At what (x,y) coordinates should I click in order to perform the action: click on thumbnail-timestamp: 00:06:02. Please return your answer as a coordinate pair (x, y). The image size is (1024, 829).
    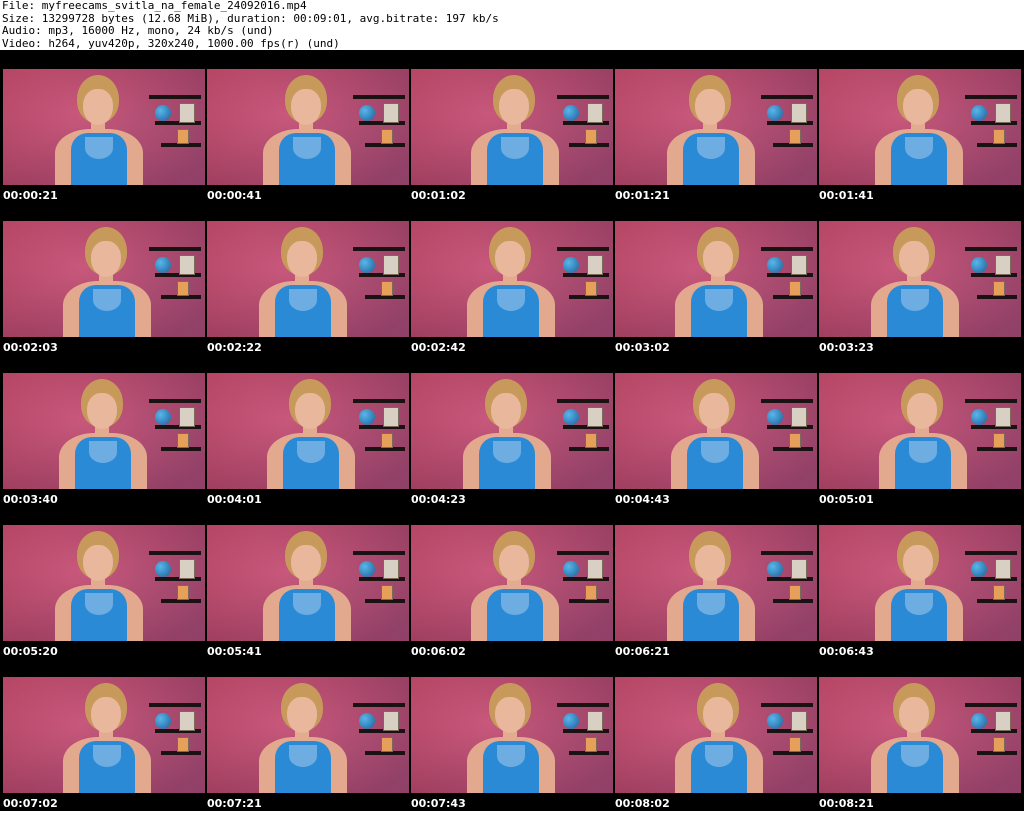
    Looking at the image, I should click on (438, 651).